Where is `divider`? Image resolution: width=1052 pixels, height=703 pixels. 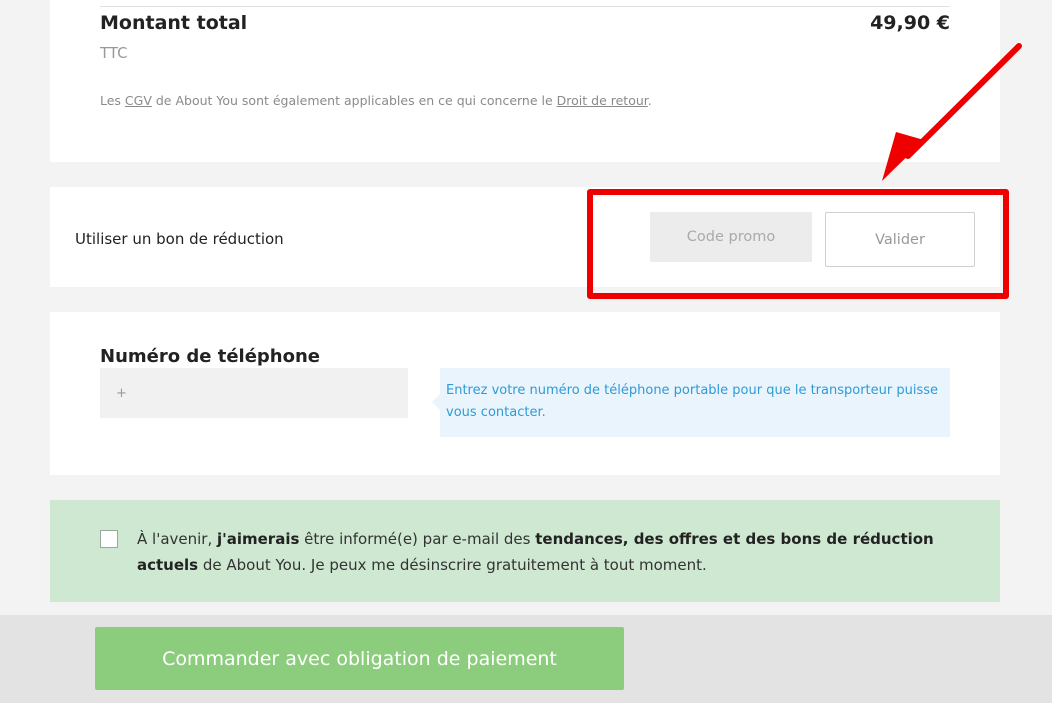 divider is located at coordinates (525, 6).